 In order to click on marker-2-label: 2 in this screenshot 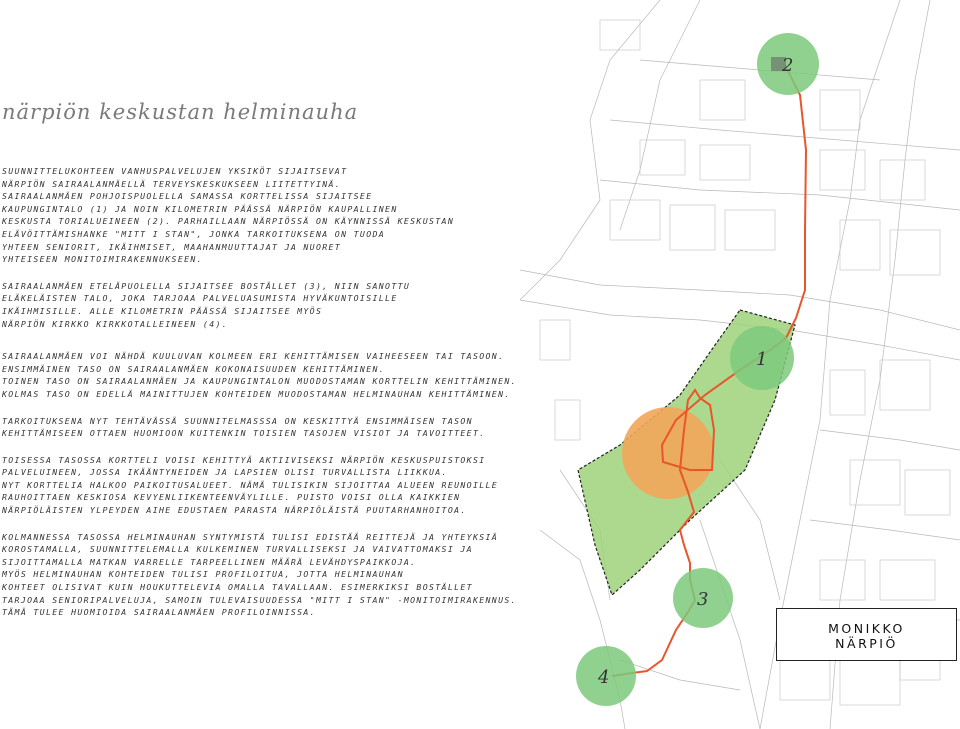, I will do `click(787, 65)`.